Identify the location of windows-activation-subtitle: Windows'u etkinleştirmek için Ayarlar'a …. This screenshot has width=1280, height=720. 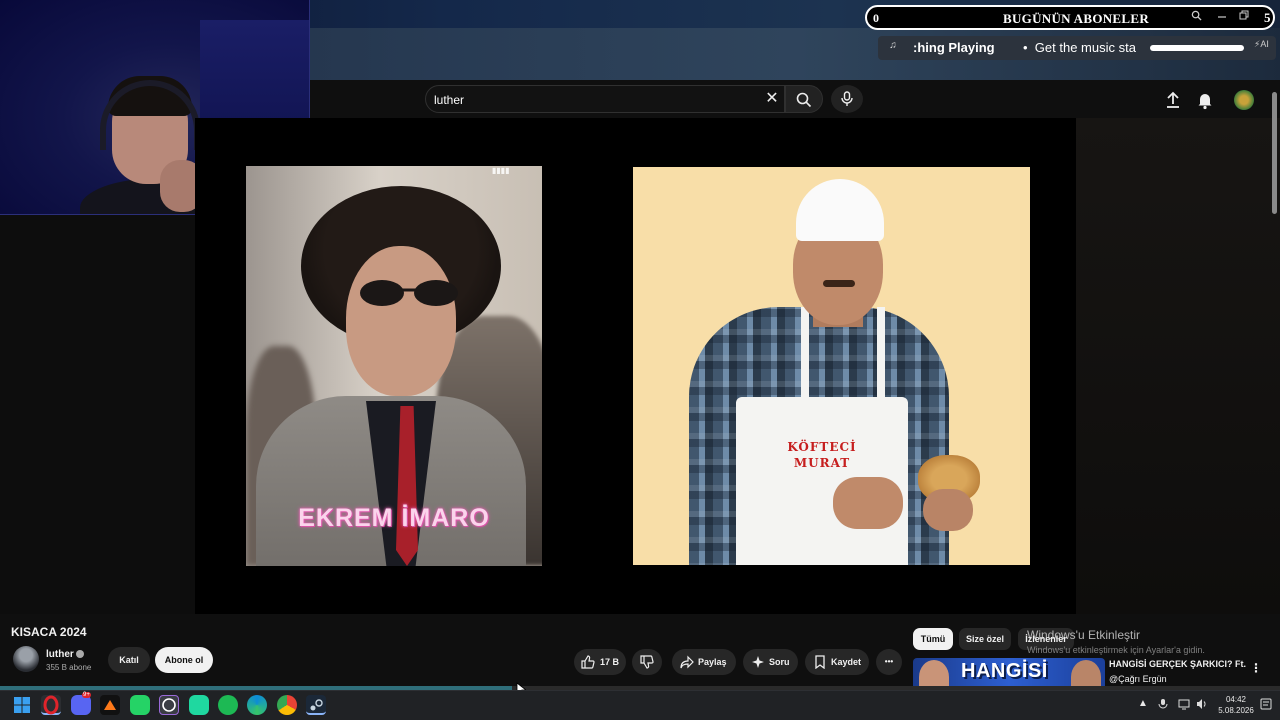
(1116, 650).